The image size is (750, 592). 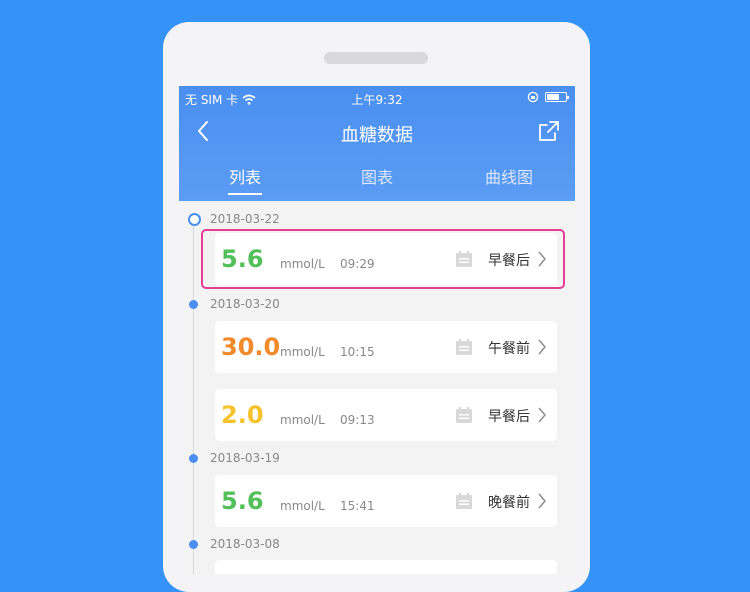 What do you see at coordinates (242, 415) in the screenshot?
I see `glucose-value: 2.0` at bounding box center [242, 415].